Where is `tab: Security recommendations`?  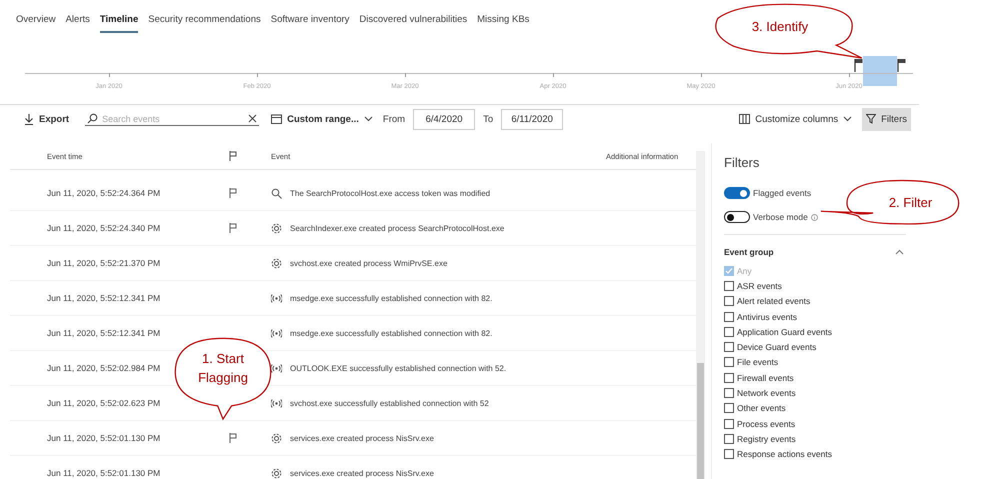 tab: Security recommendations is located at coordinates (204, 22).